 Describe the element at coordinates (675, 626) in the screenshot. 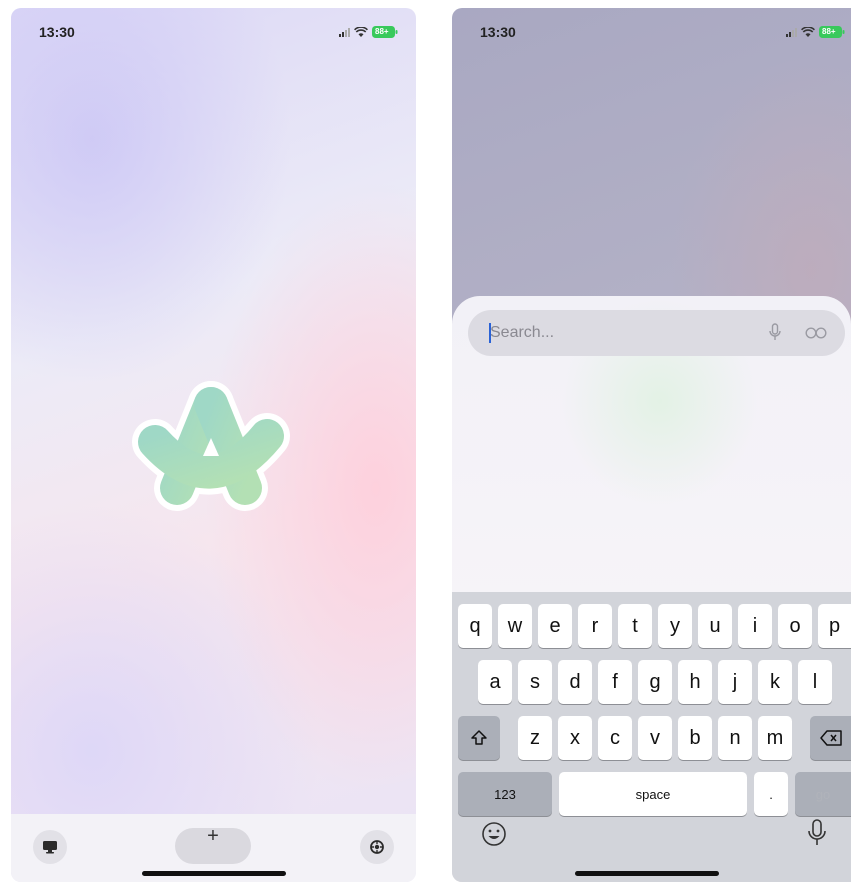

I see `key-y: y` at that location.